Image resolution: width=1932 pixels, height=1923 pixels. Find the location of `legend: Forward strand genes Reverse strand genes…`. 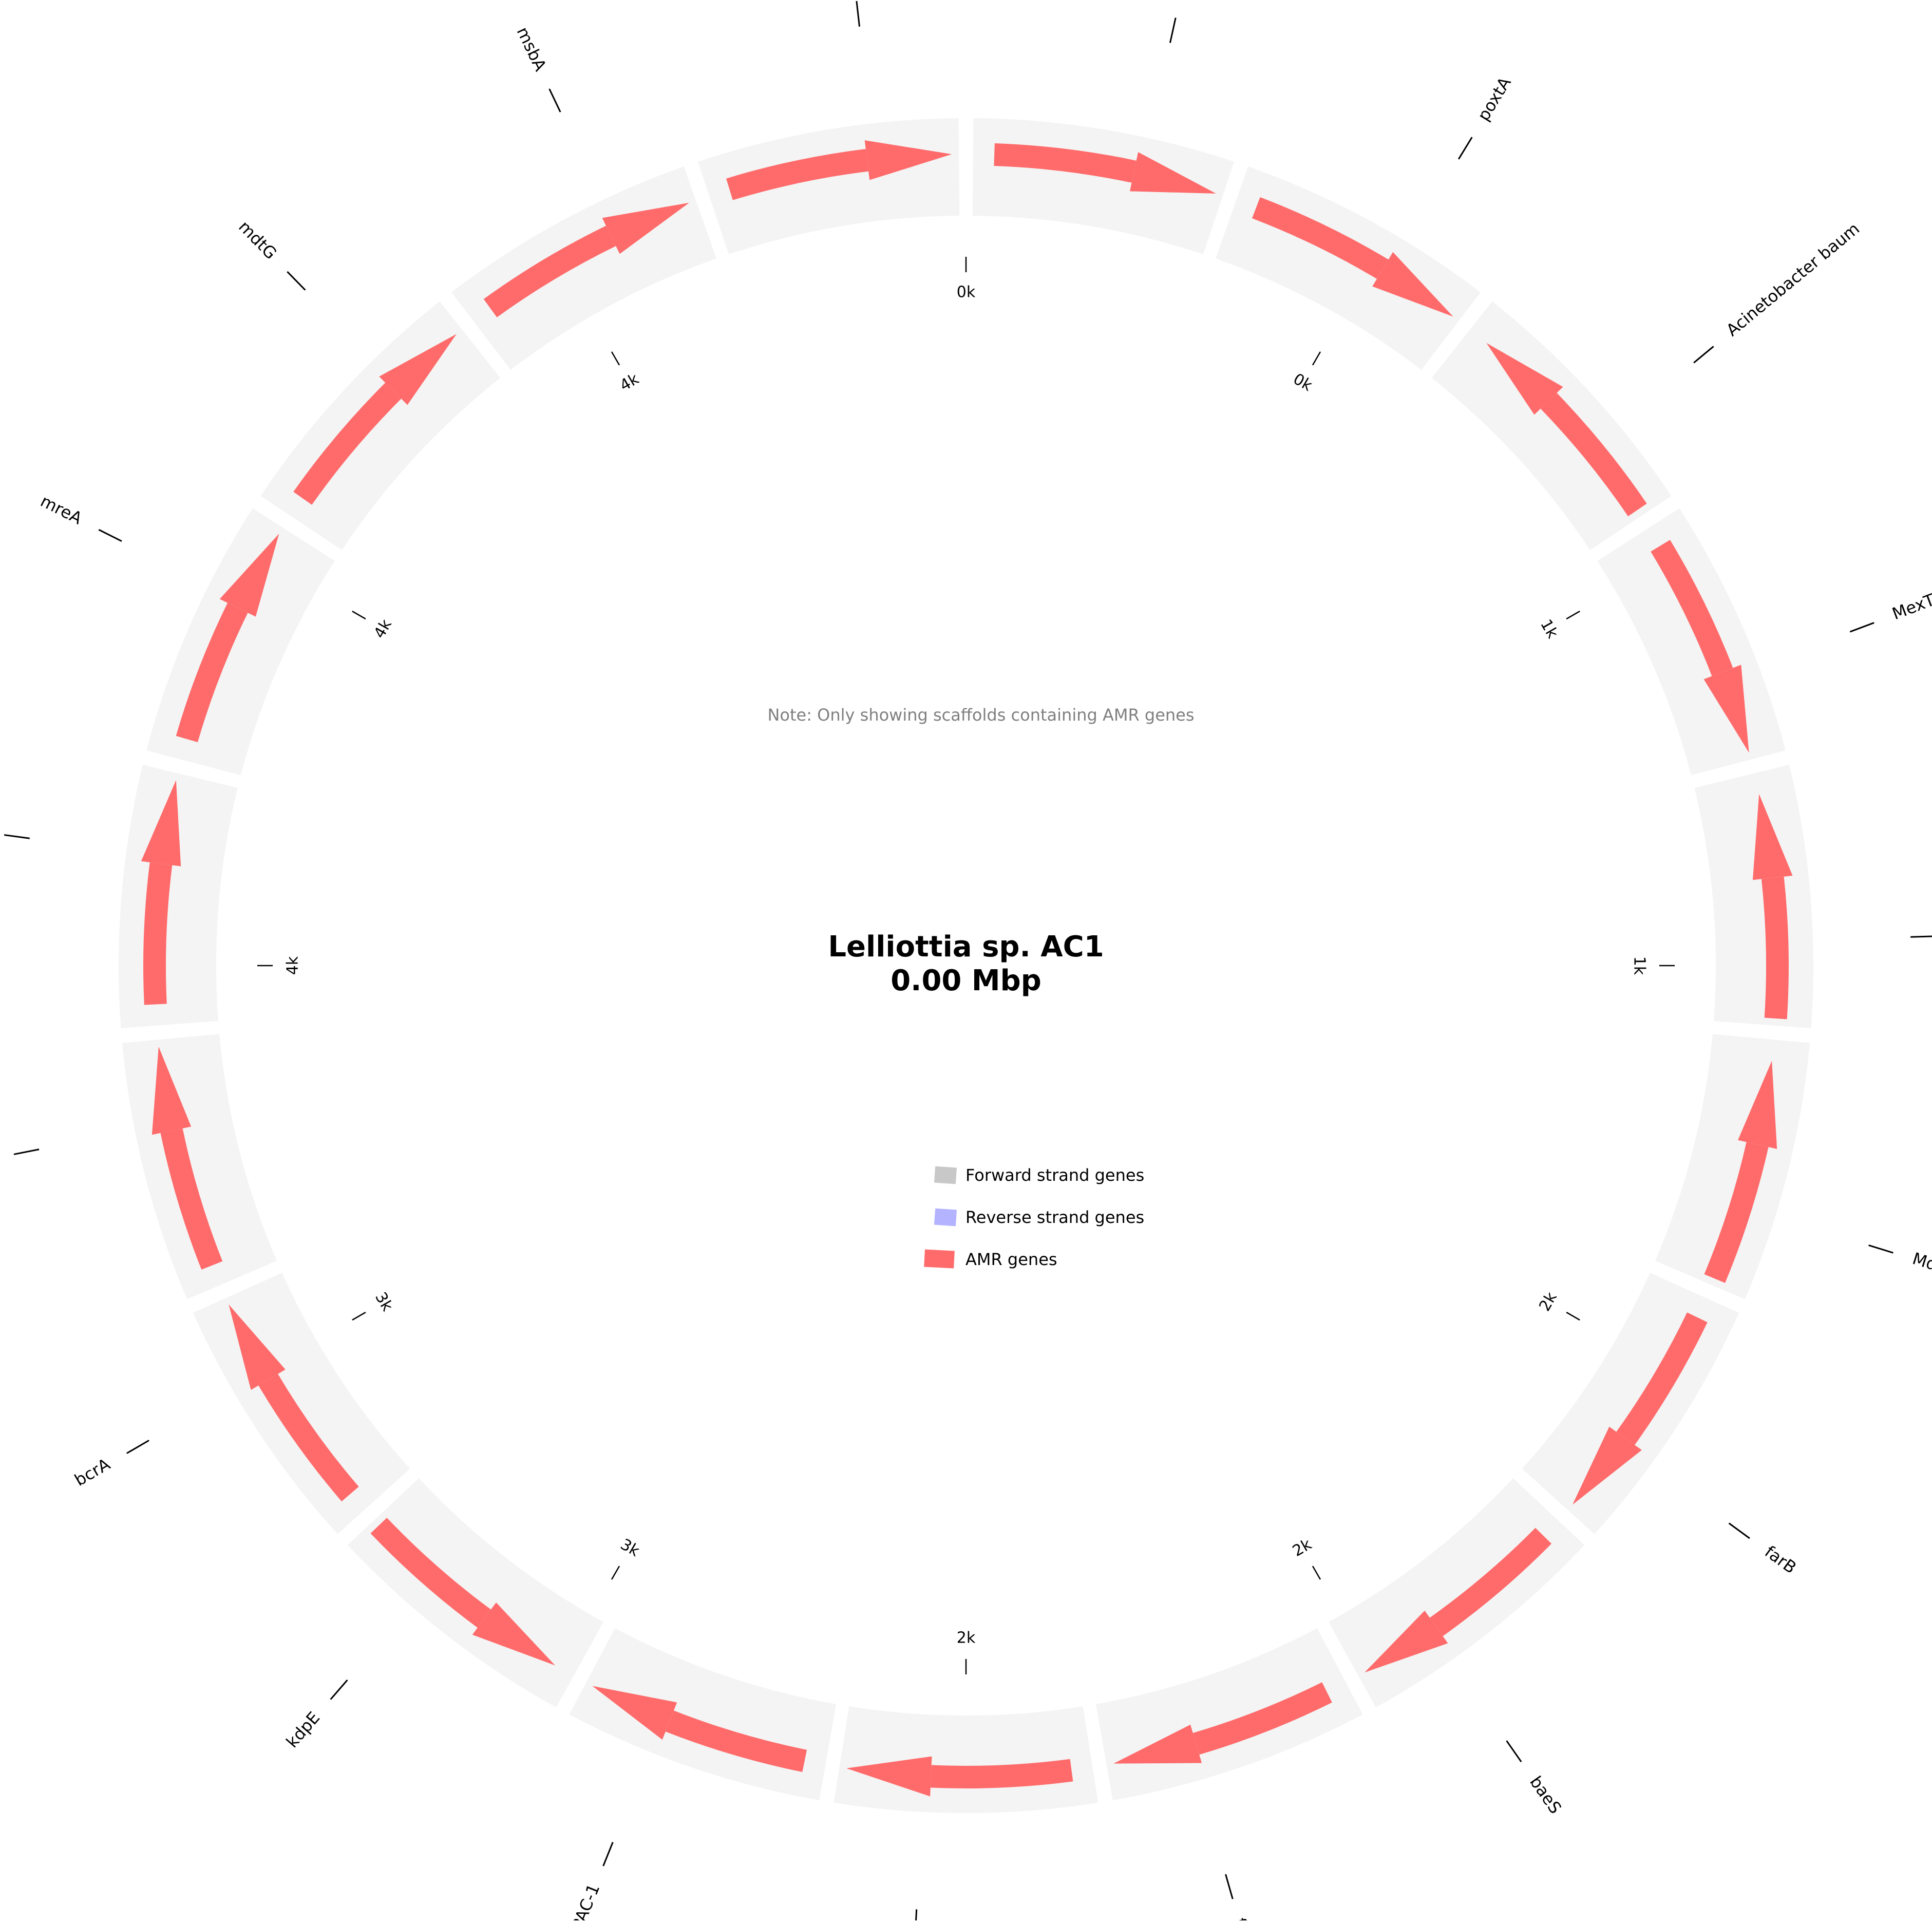

legend: Forward strand genes Reverse strand genes… is located at coordinates (1034, 1217).